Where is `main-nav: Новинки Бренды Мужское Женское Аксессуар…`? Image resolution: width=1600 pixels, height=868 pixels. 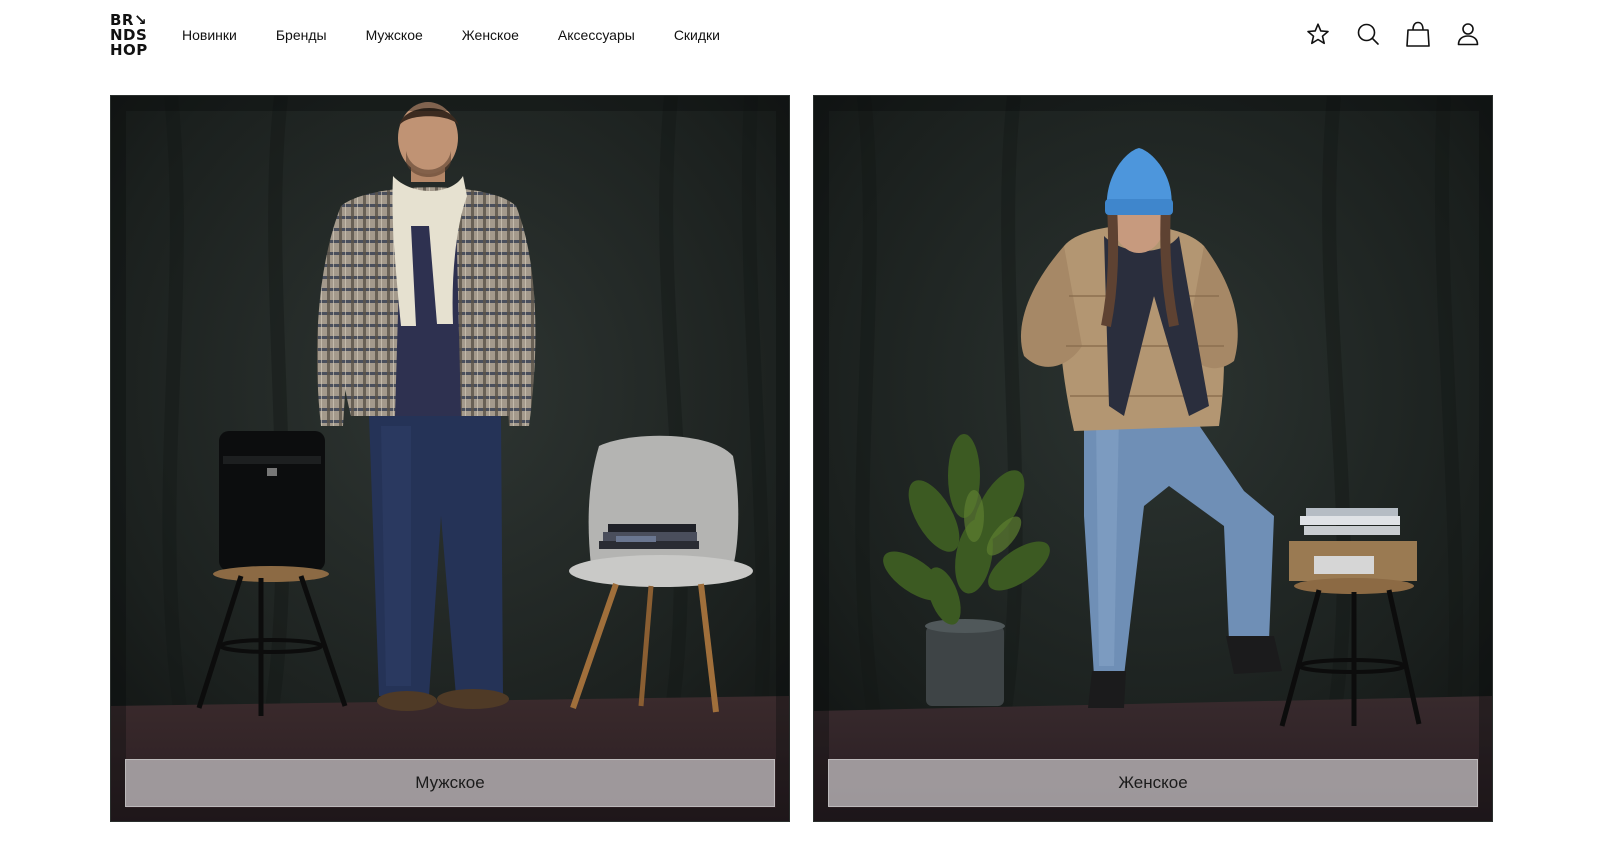 main-nav: Новинки Бренды Мужское Женское Аксессуар… is located at coordinates (470, 35).